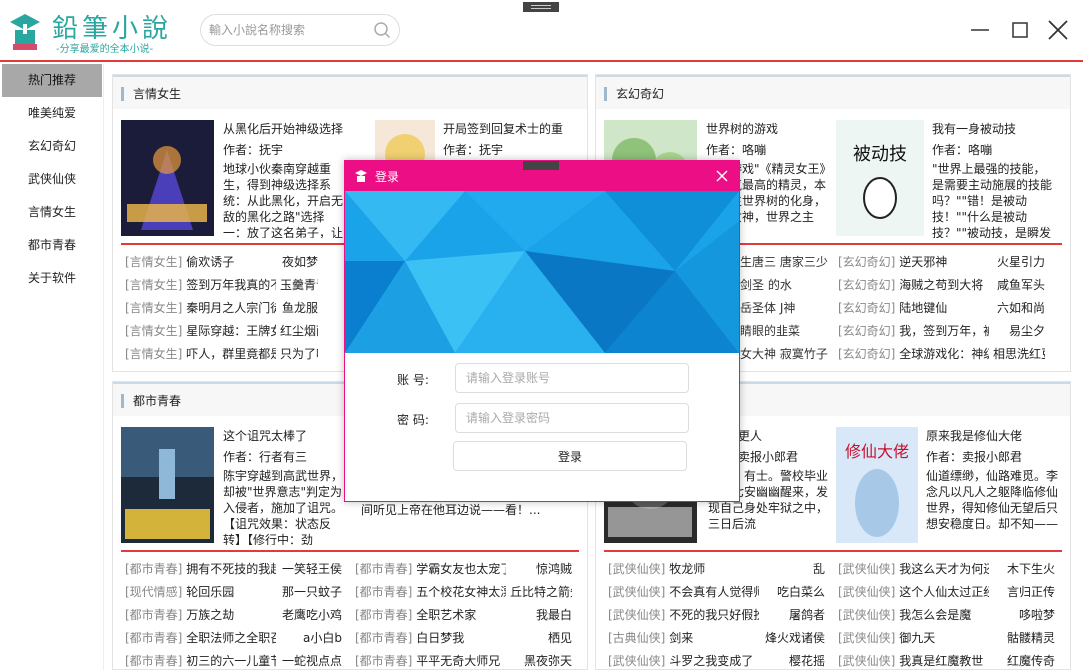  Describe the element at coordinates (714, 592) in the screenshot. I see `list-title: 不会真有人觉得师` at that location.